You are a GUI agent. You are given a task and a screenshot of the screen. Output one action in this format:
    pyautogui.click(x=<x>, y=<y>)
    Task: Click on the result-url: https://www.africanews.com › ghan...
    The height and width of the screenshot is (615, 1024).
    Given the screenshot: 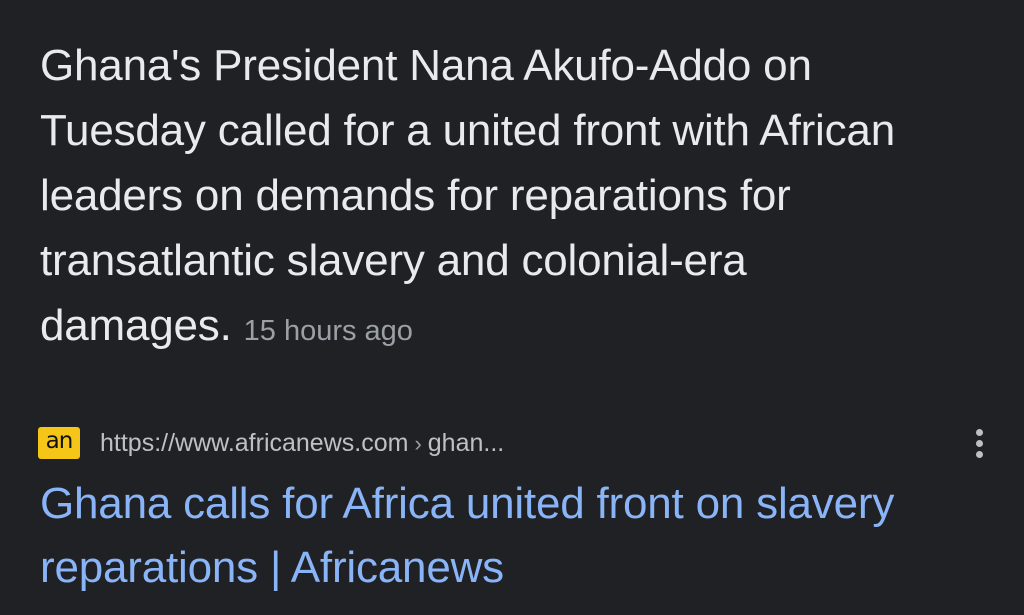 What is the action you would take?
    pyautogui.click(x=302, y=443)
    